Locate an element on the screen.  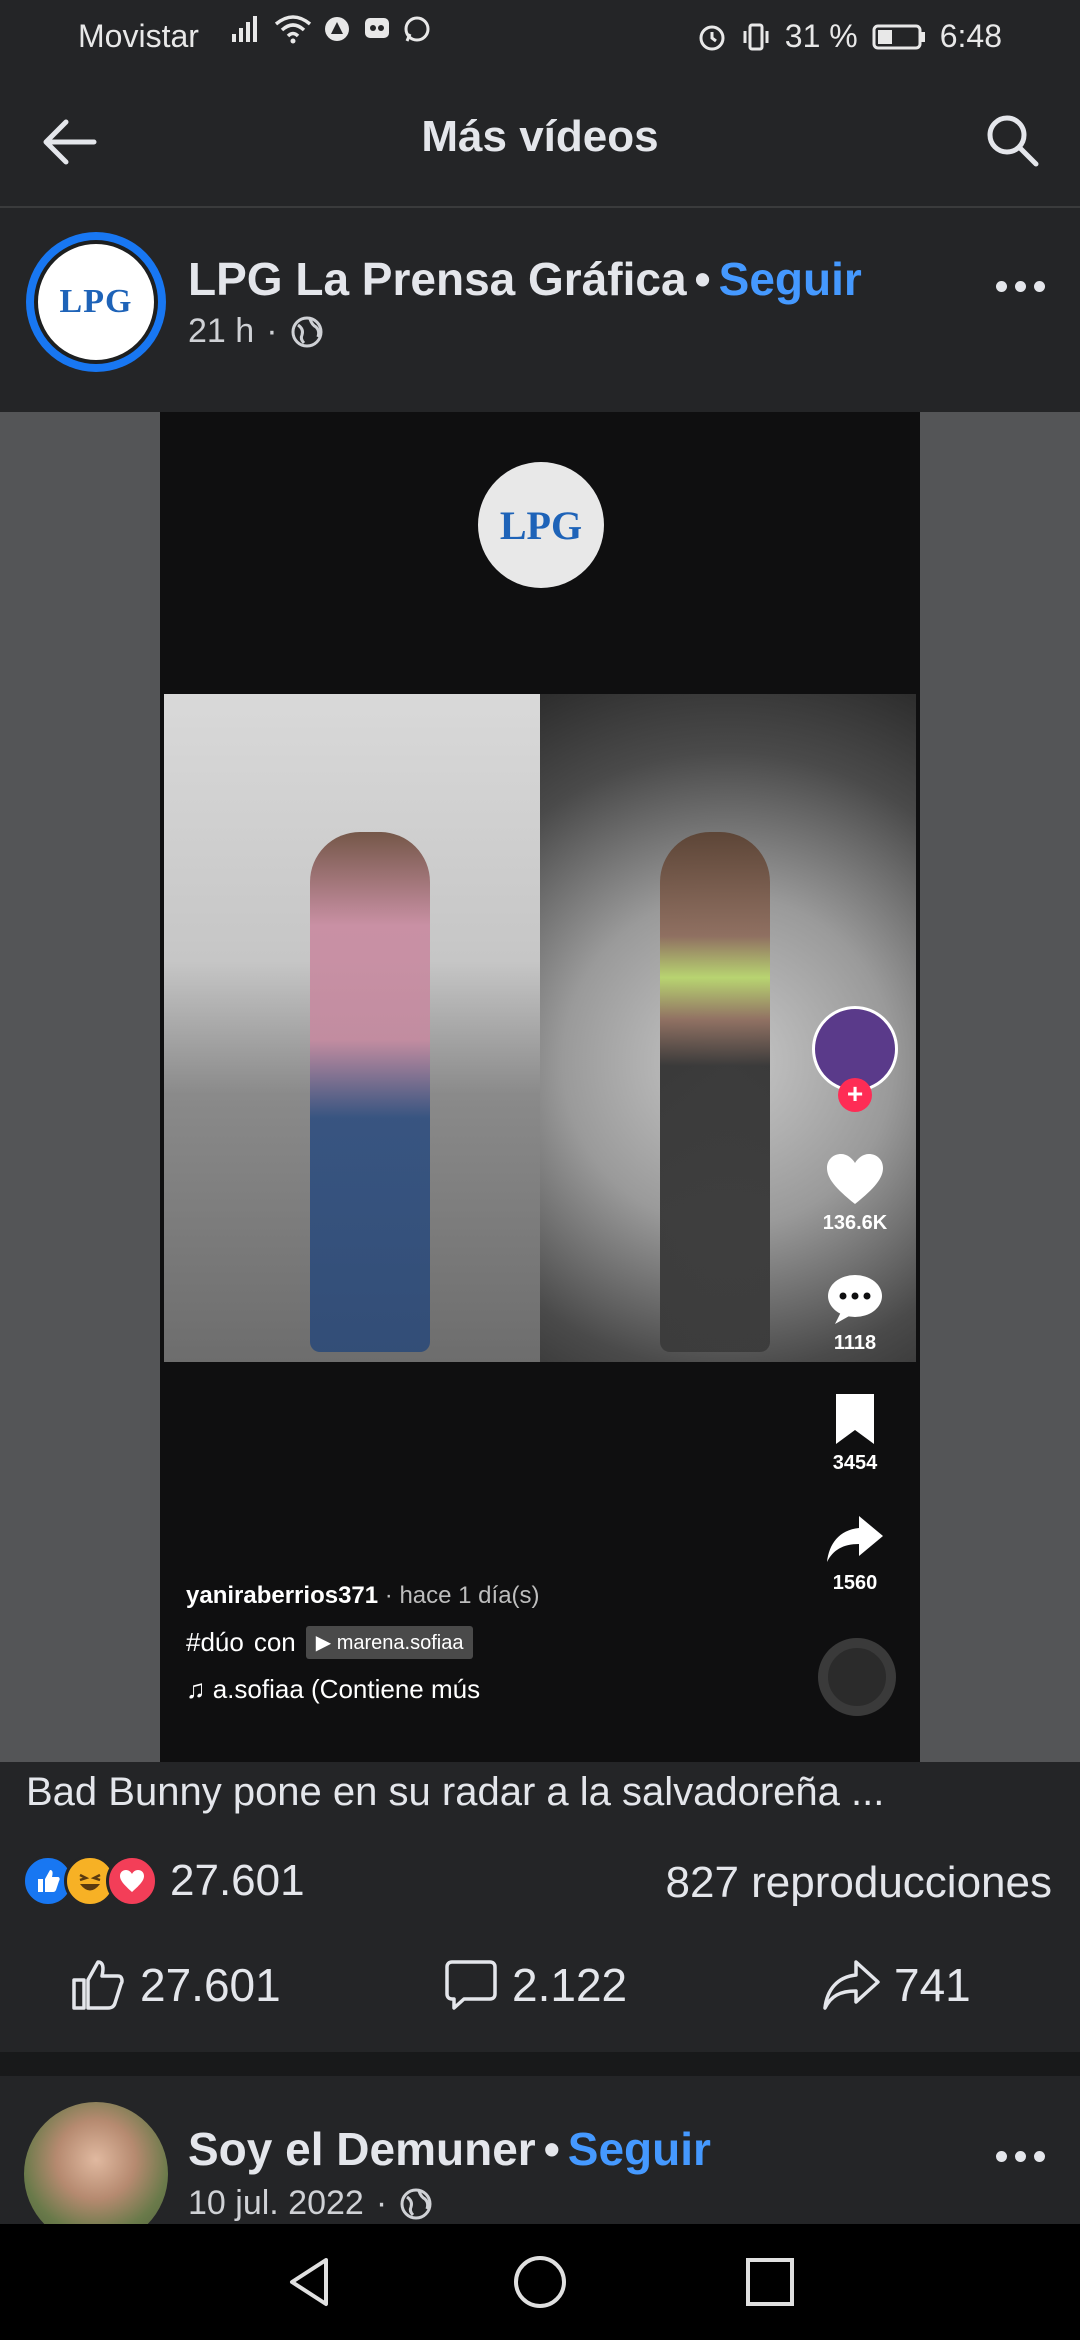
avatar-logo-text: LPG is located at coordinates (96, 302).